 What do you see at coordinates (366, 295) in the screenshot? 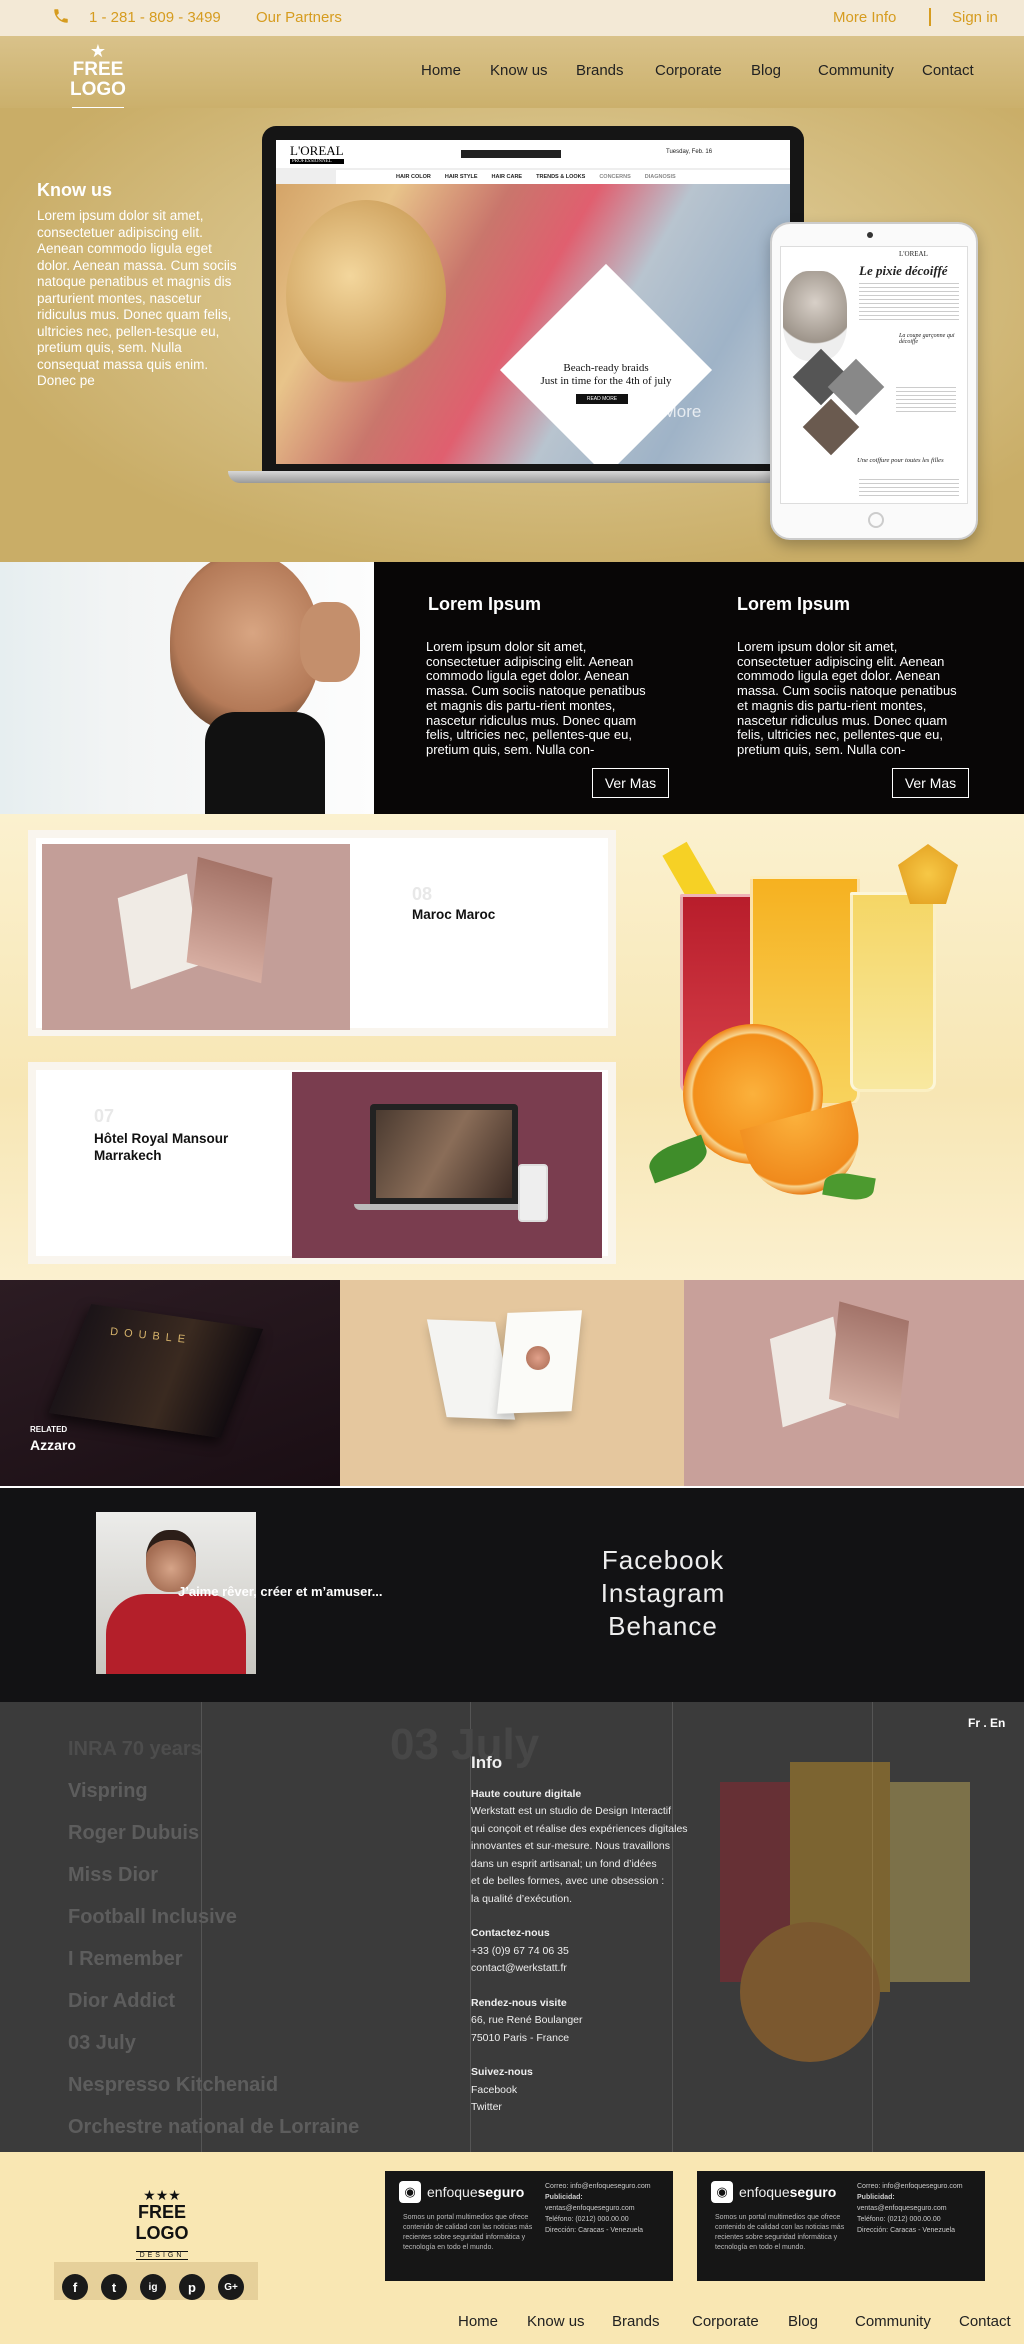
I see `hair-shape` at bounding box center [366, 295].